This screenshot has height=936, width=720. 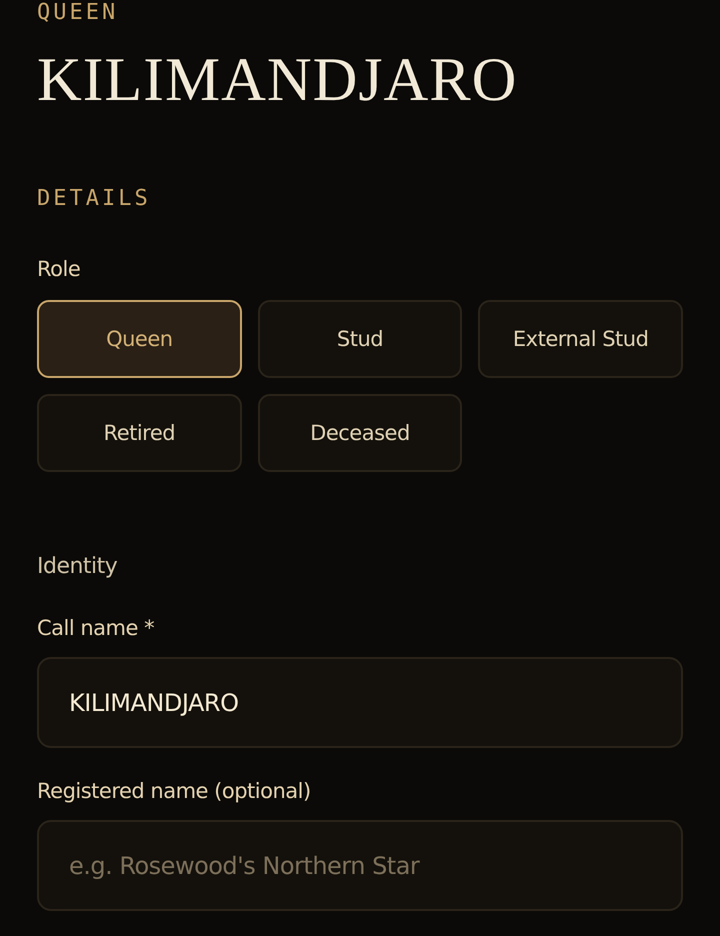 What do you see at coordinates (277, 80) in the screenshot?
I see `page-title: KILIMANDJARO` at bounding box center [277, 80].